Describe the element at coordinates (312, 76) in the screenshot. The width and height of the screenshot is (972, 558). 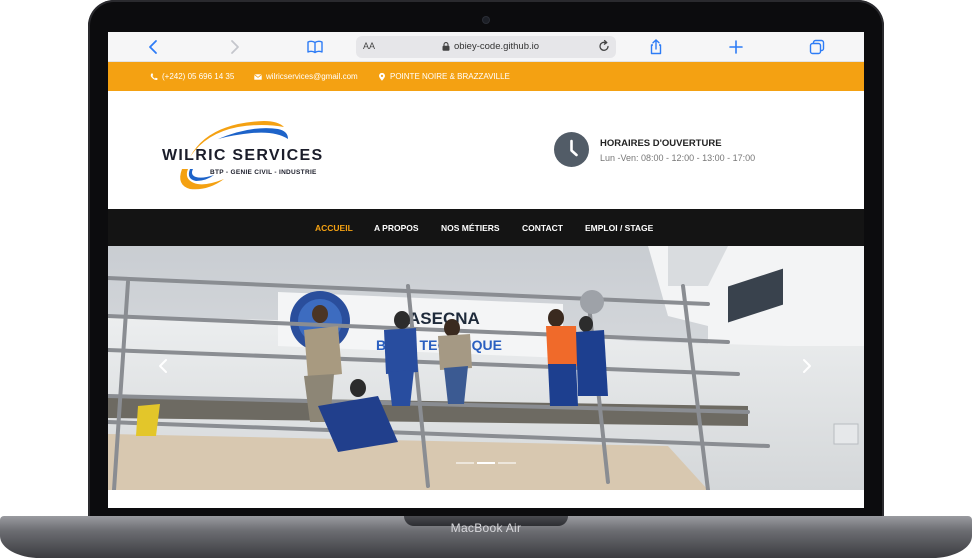
I see `email-text: wilricservices@gmail.com` at that location.